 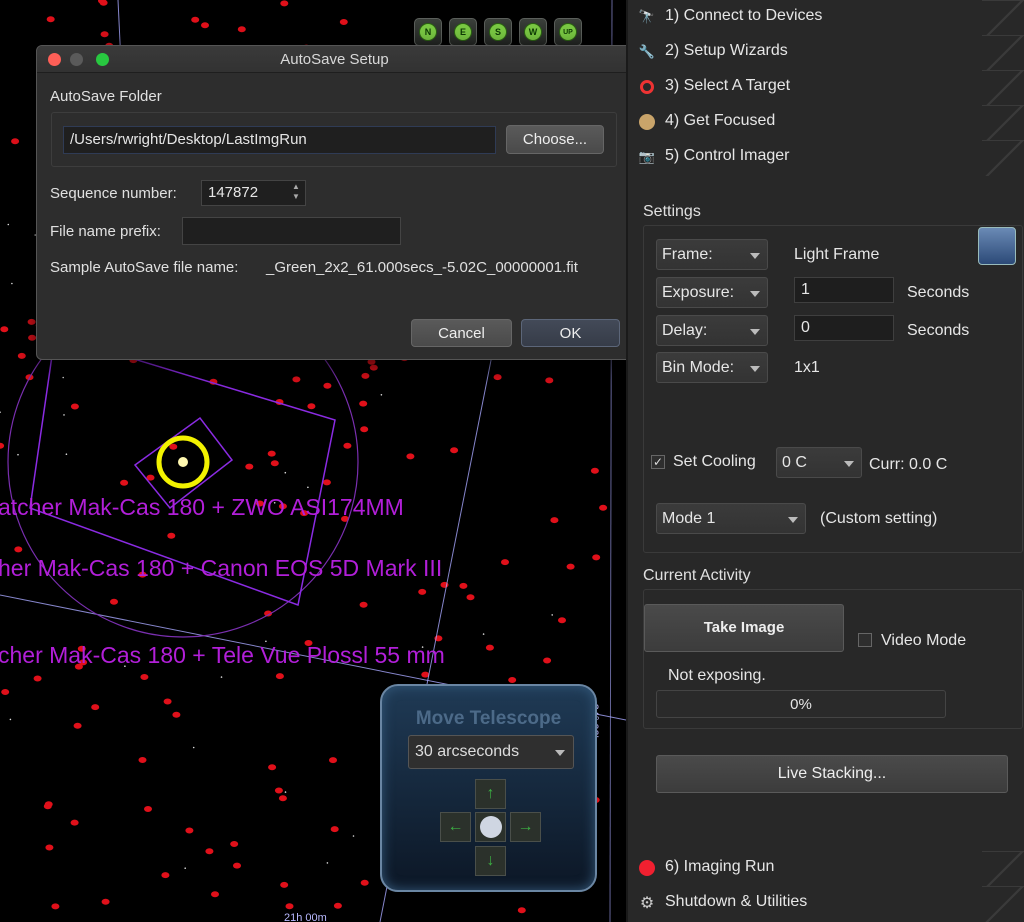 What do you see at coordinates (305, 917) in the screenshot?
I see `coord-ra-label: 21h 00m` at bounding box center [305, 917].